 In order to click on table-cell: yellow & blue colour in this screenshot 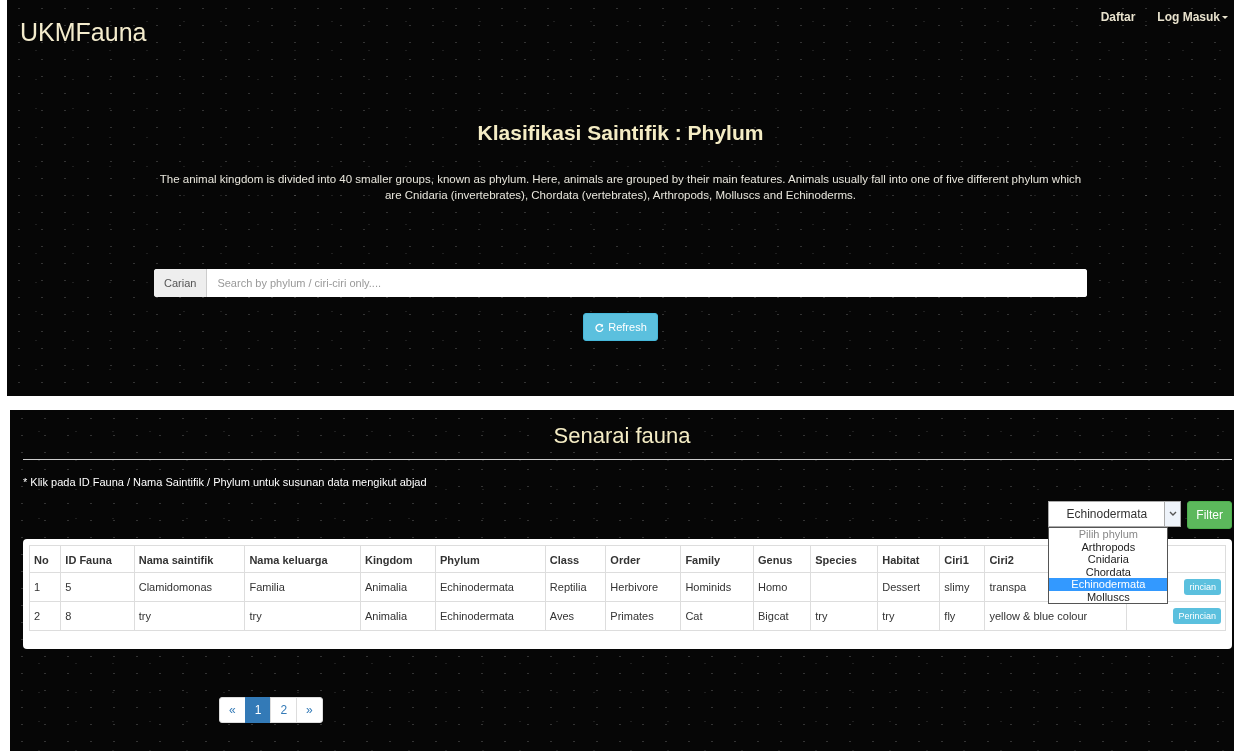, I will do `click(1038, 616)`.